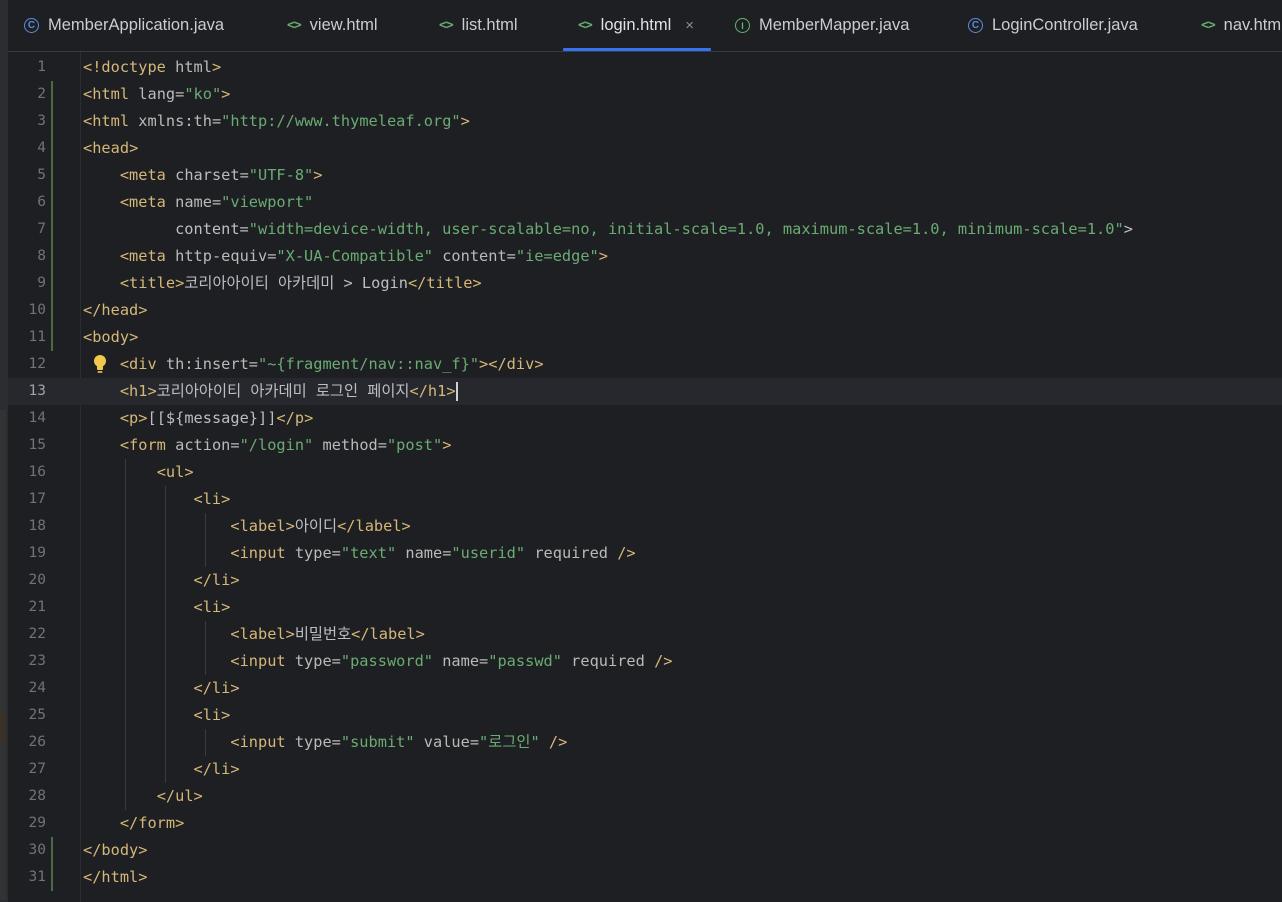 The height and width of the screenshot is (902, 1282). What do you see at coordinates (27, 580) in the screenshot?
I see `line-number: 20` at bounding box center [27, 580].